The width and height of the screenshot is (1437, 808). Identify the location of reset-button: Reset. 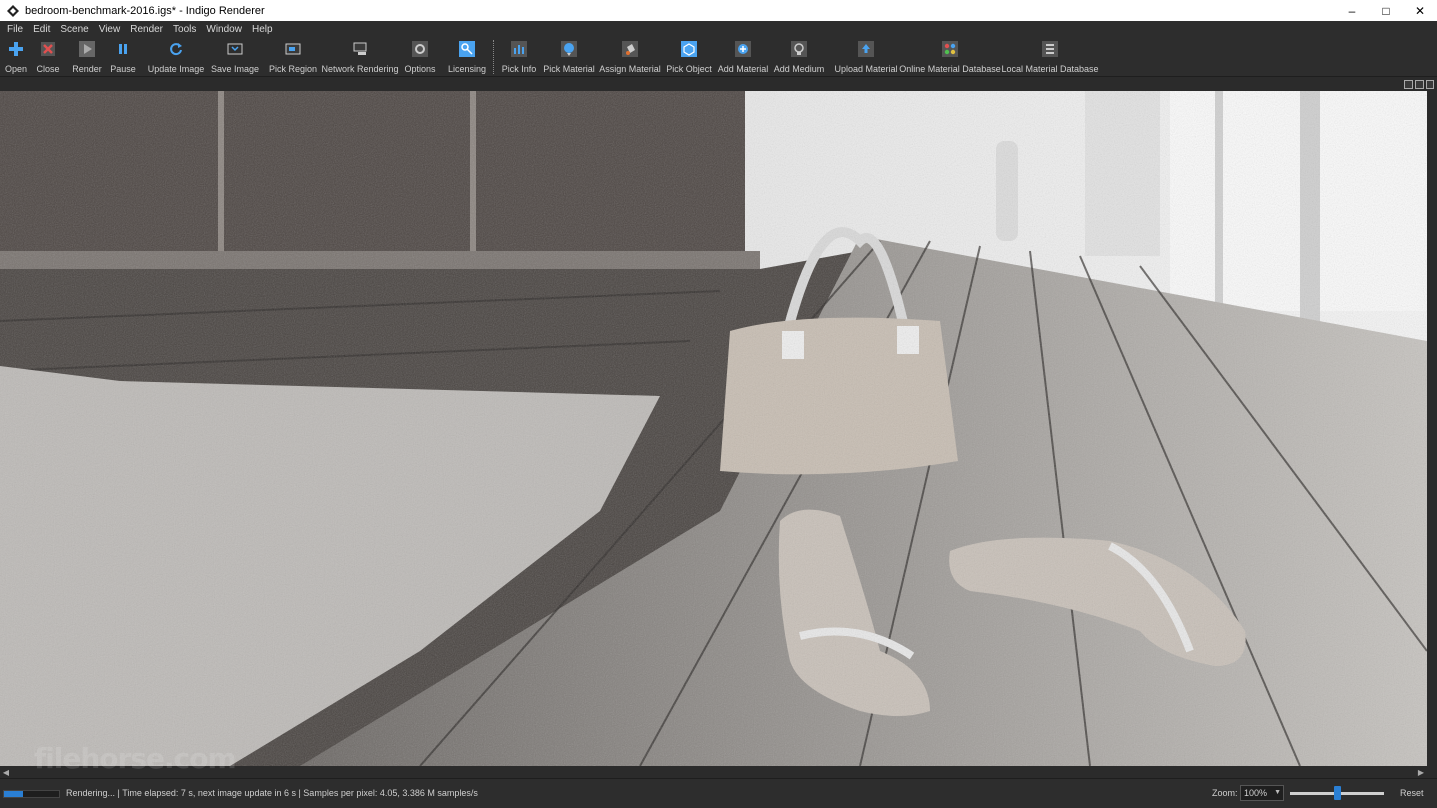
(1412, 793).